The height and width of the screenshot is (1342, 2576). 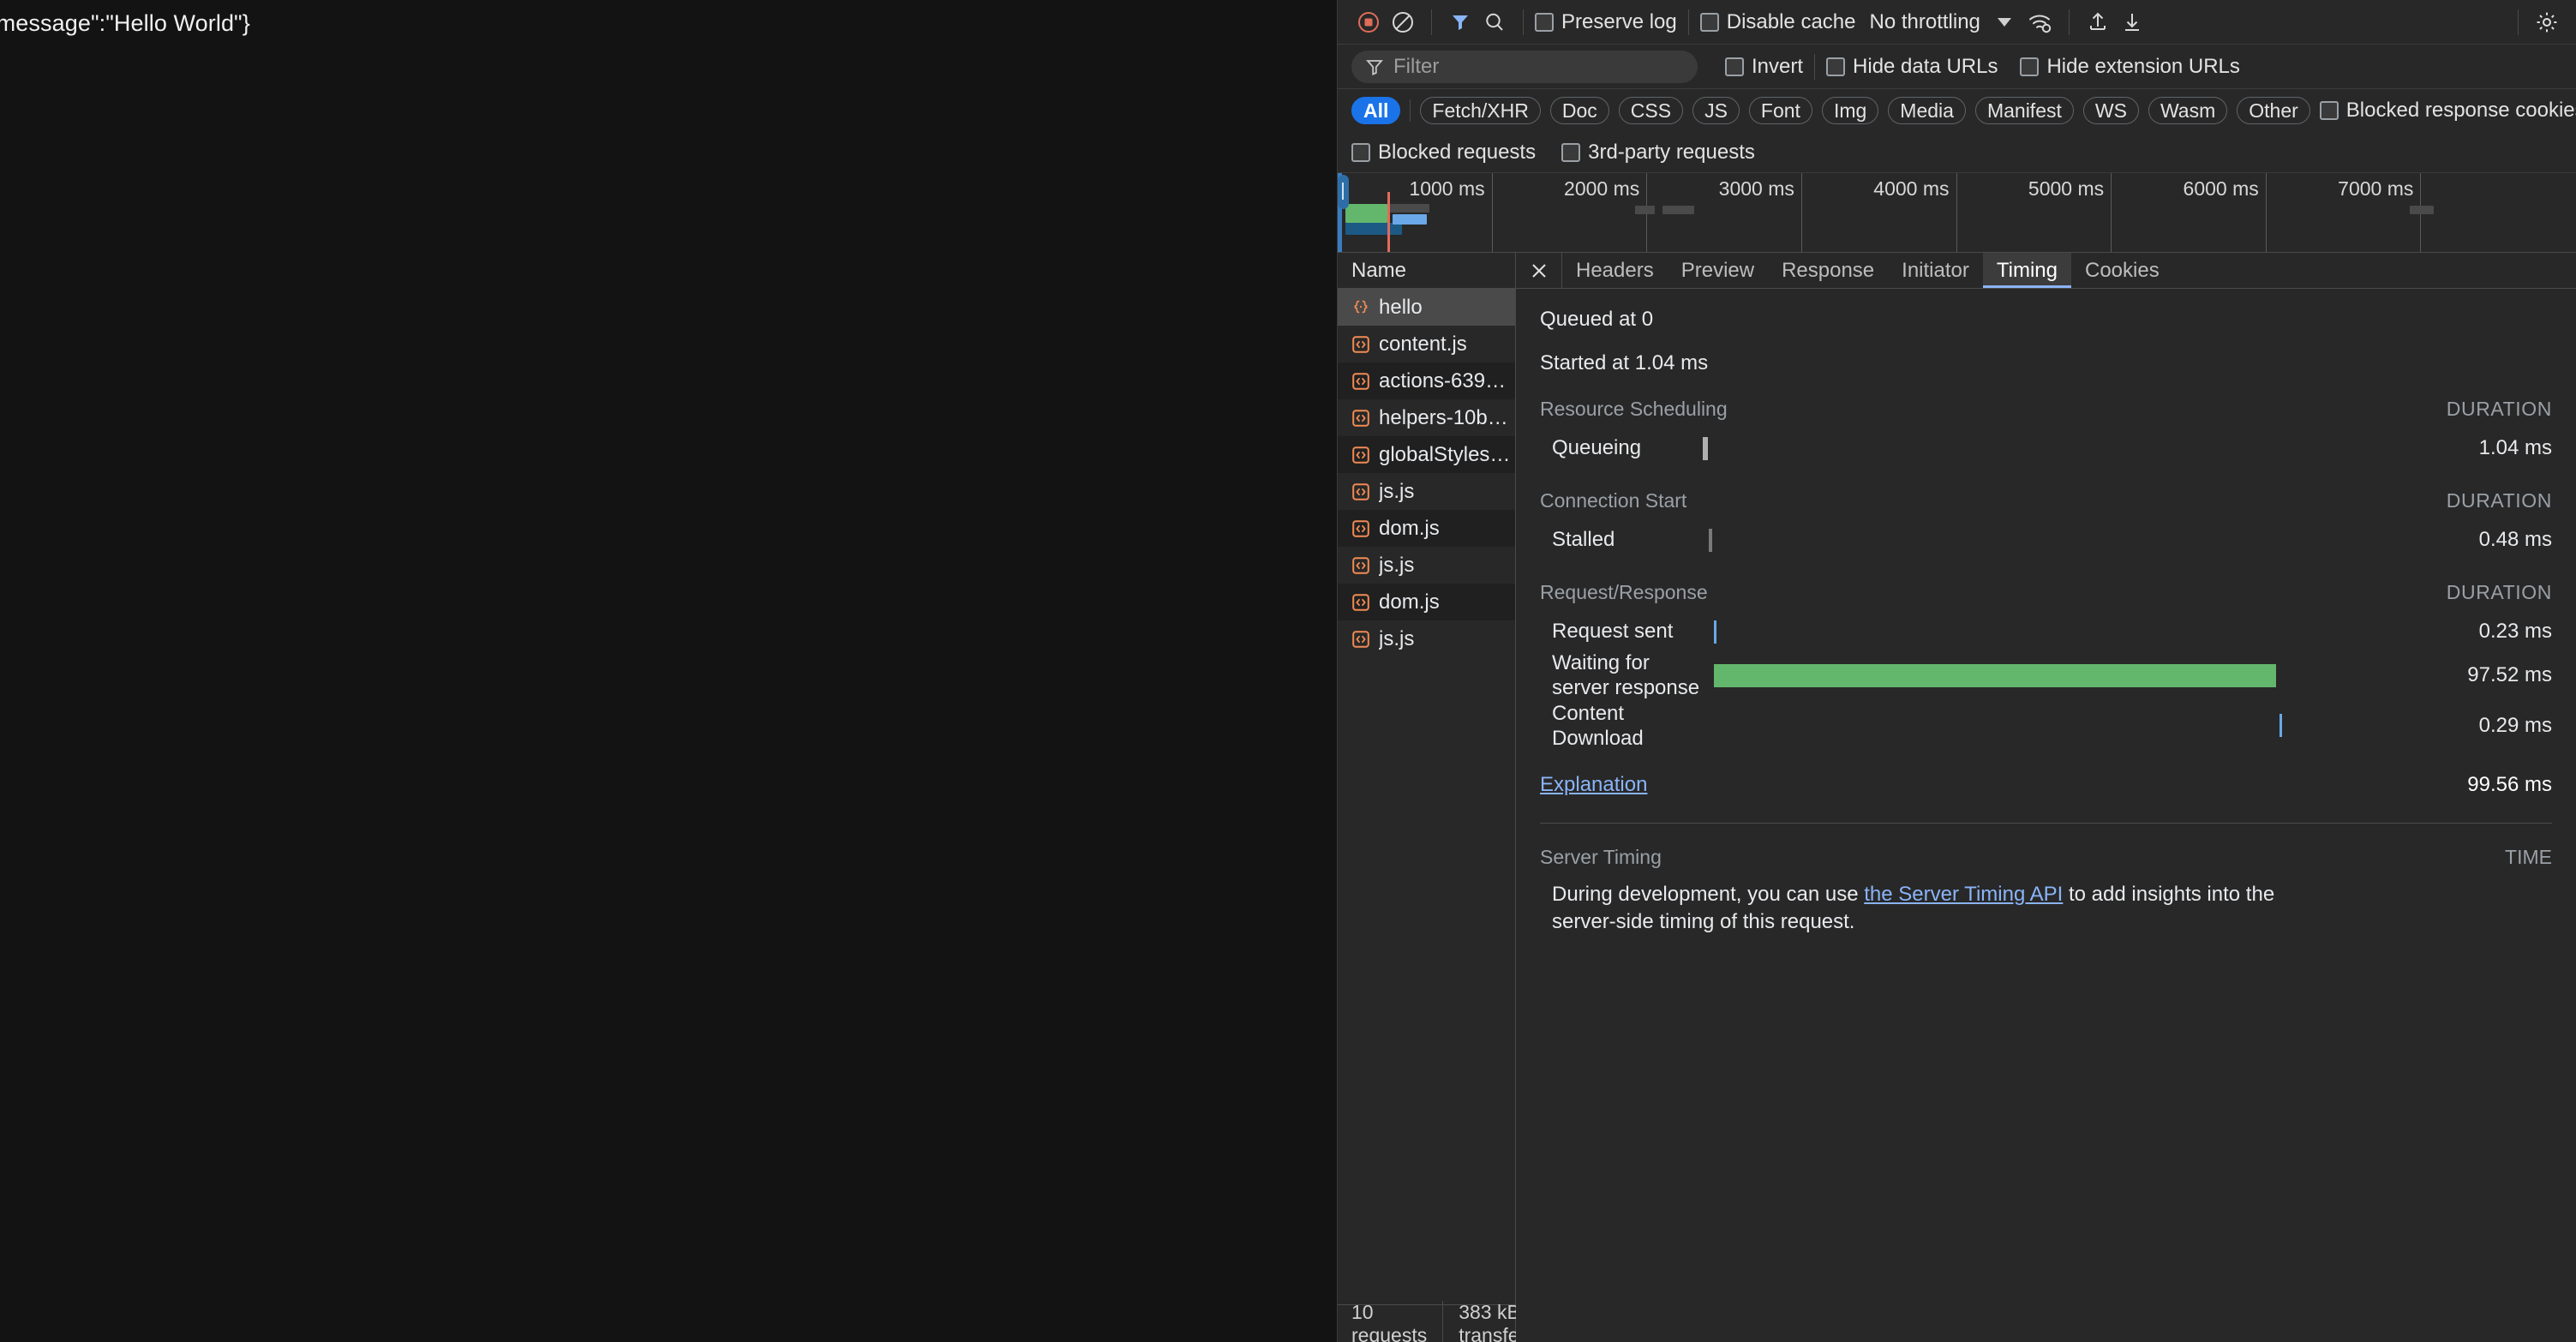 What do you see at coordinates (1718, 270) in the screenshot?
I see `tab-preview: Preview` at bounding box center [1718, 270].